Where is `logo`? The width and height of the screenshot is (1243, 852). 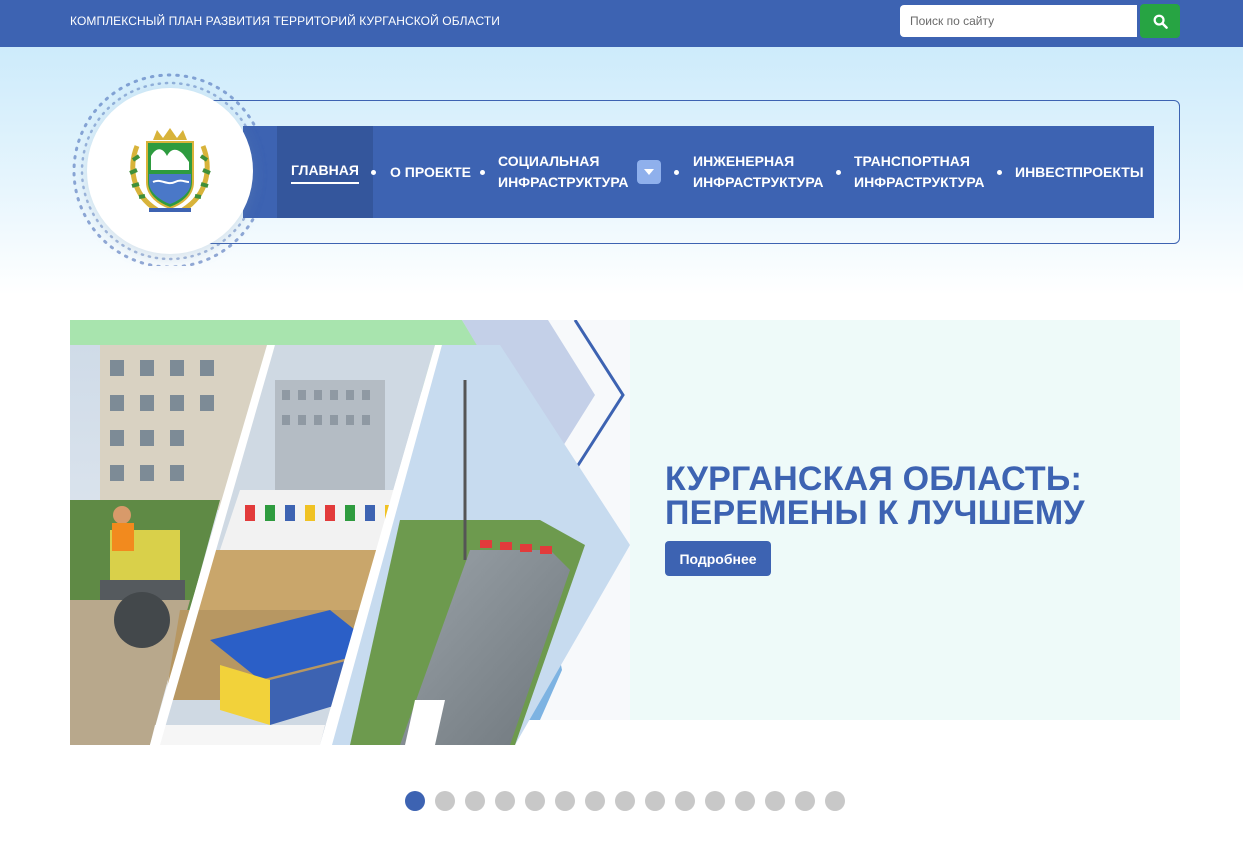 logo is located at coordinates (170, 166).